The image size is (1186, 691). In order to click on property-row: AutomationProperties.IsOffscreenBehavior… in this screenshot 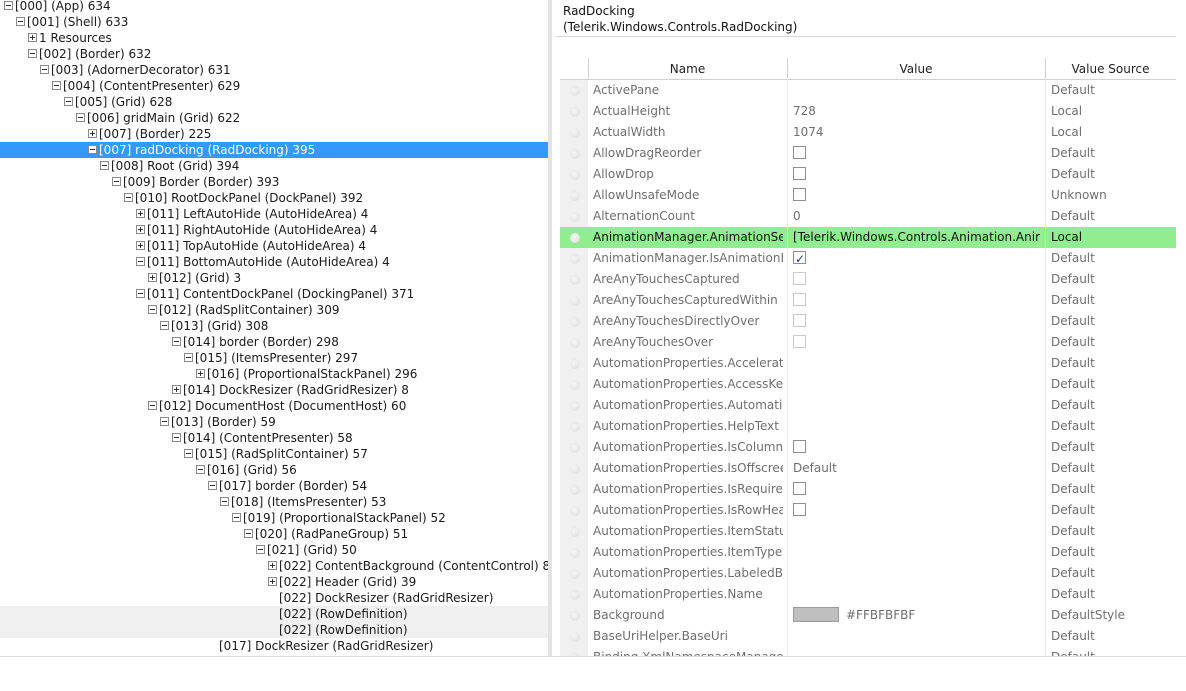, I will do `click(868, 468)`.